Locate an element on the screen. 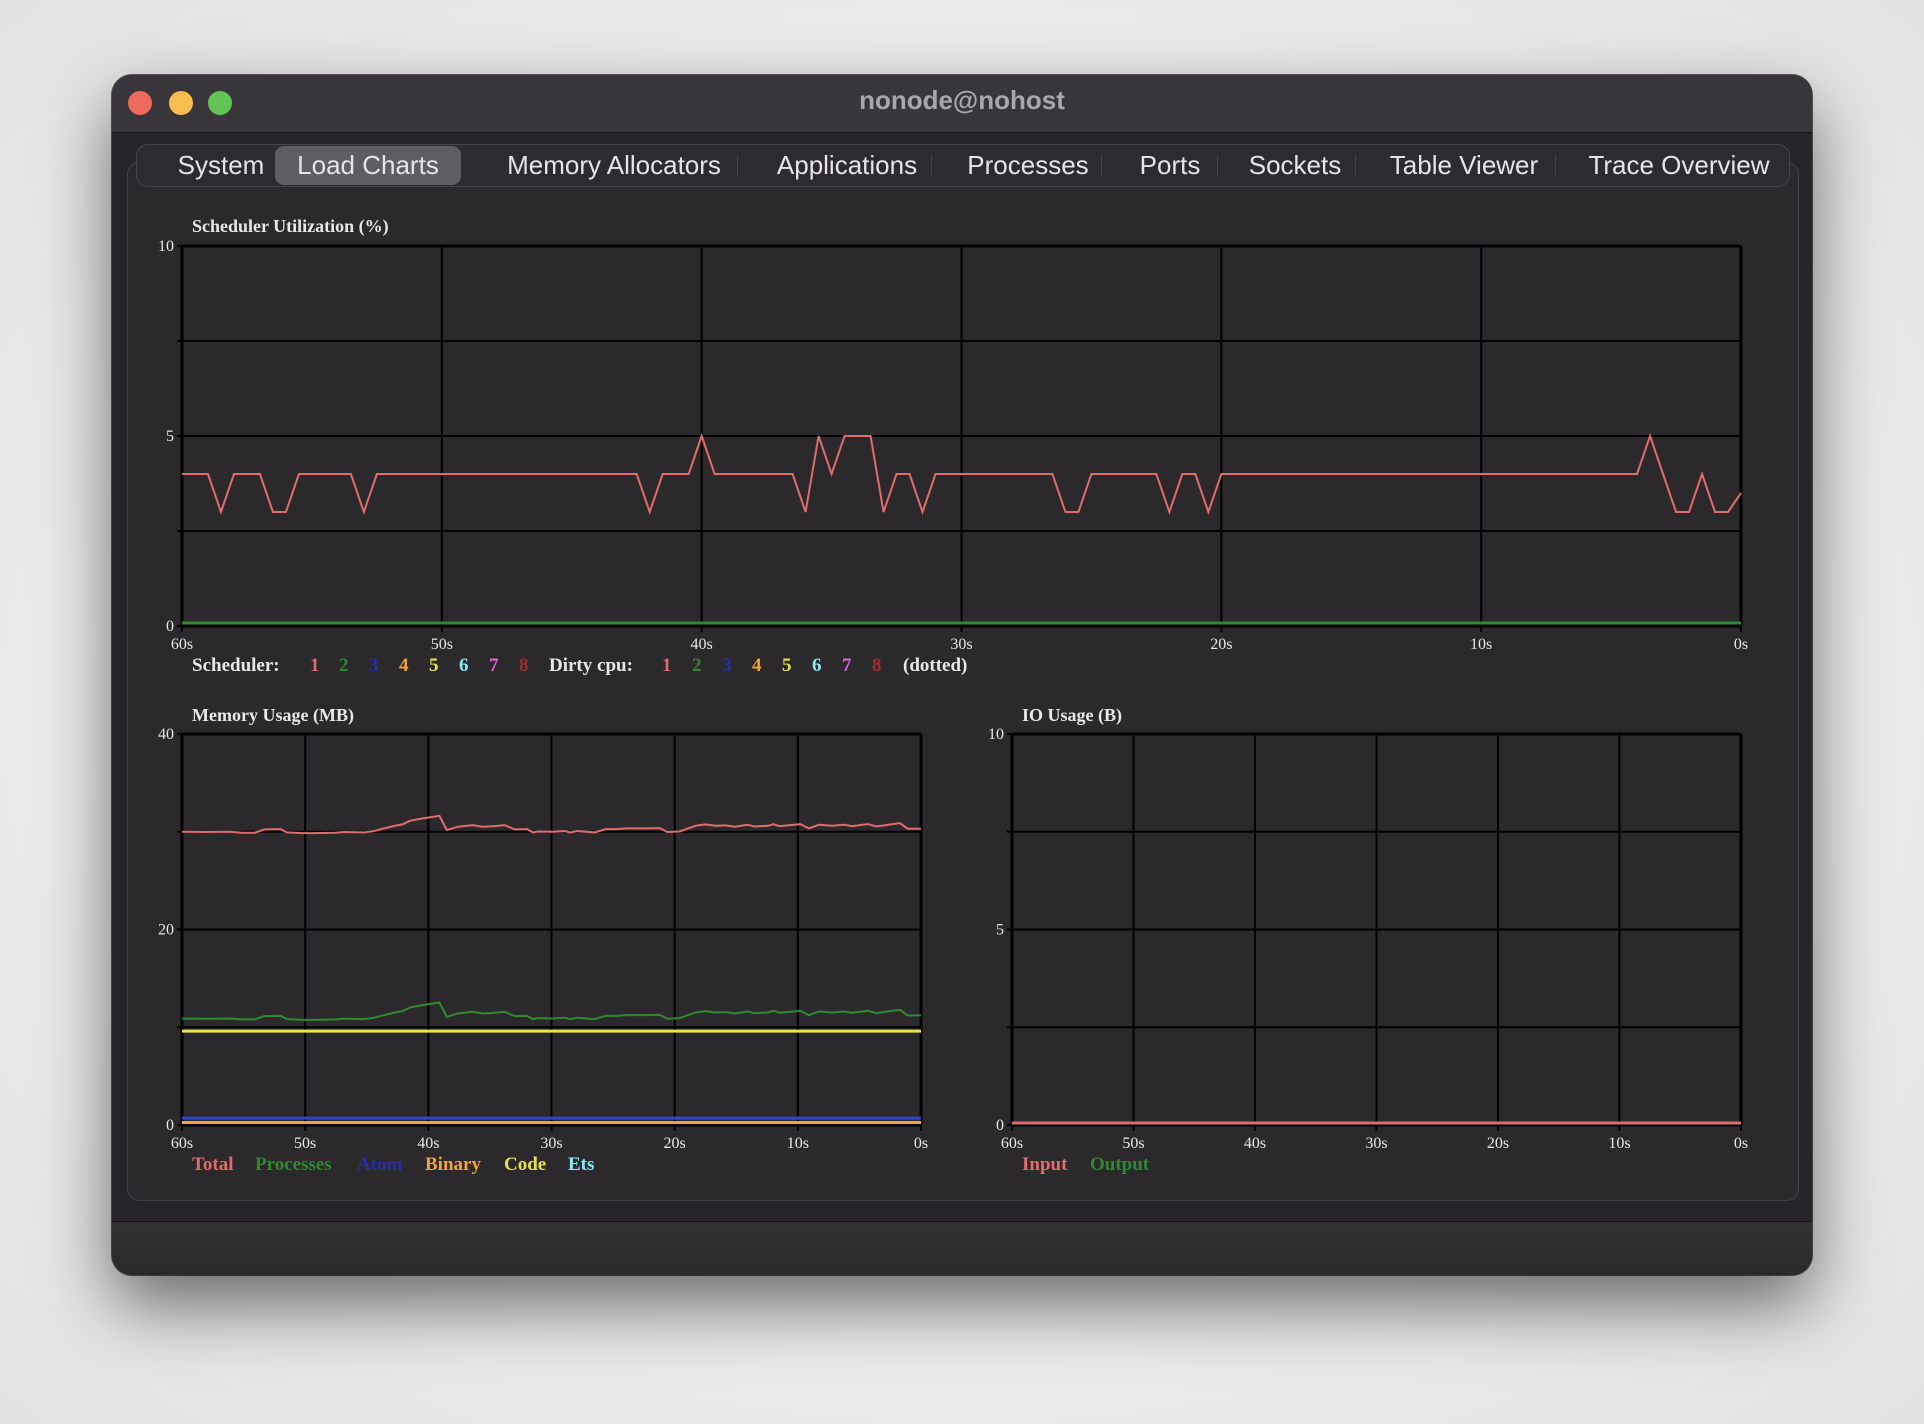 Image resolution: width=1924 pixels, height=1424 pixels. legend-scheduler-2: 2 is located at coordinates (344, 665).